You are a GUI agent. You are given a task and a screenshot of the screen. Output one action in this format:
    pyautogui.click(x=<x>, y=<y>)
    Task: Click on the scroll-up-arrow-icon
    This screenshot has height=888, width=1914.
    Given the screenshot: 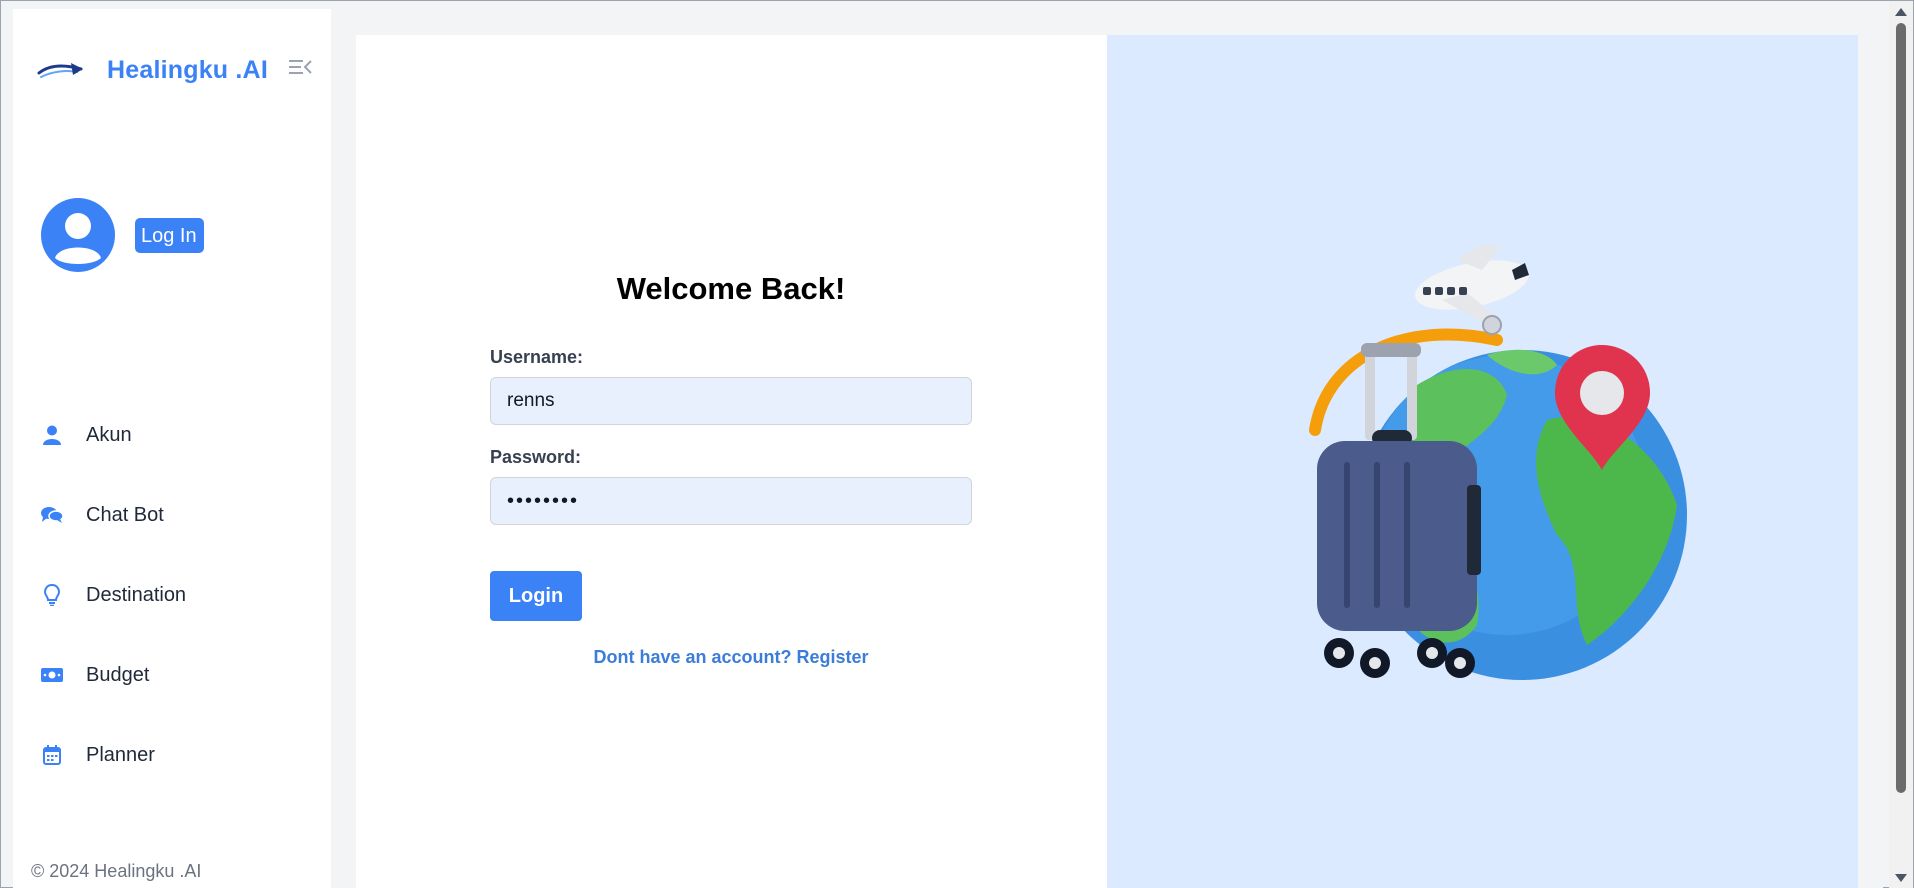 What is the action you would take?
    pyautogui.click(x=1901, y=12)
    